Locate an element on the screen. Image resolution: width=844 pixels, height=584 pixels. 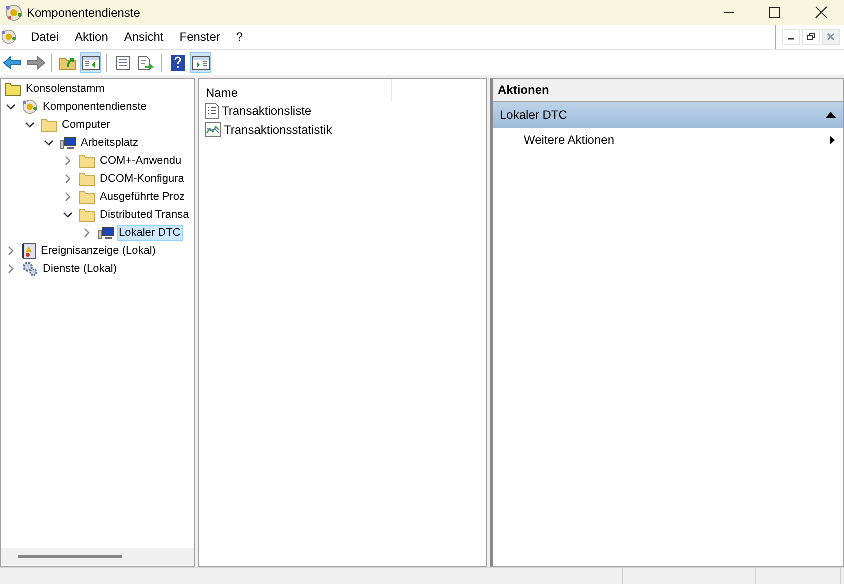
menu-item: Fenster is located at coordinates (200, 37).